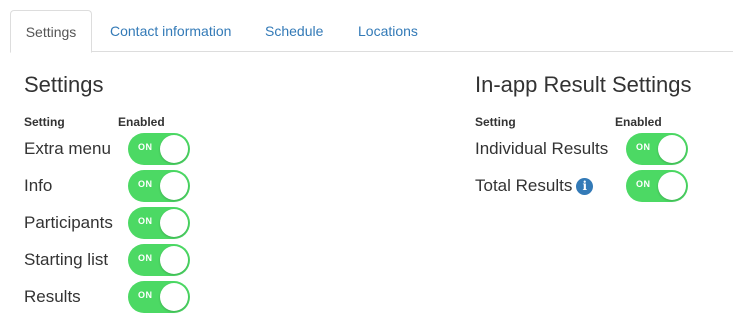  I want to click on setting-row-participants: Participants ON, so click(174, 223).